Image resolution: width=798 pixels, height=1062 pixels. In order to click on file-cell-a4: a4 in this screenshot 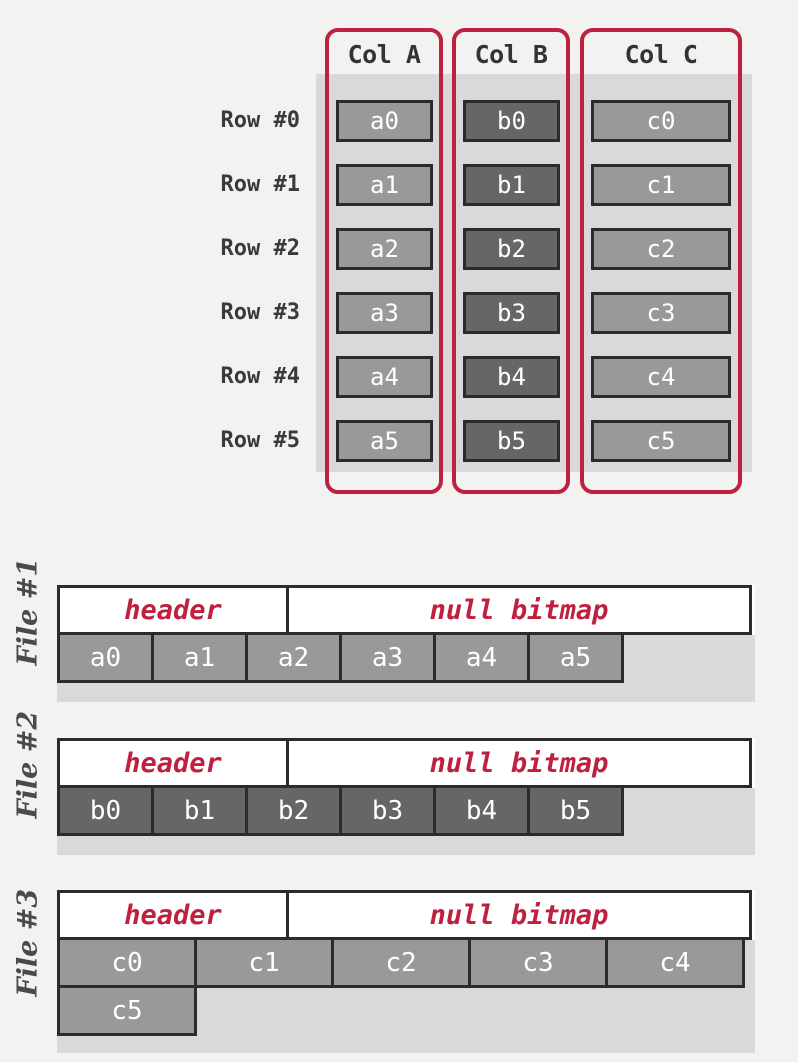, I will do `click(481, 657)`.